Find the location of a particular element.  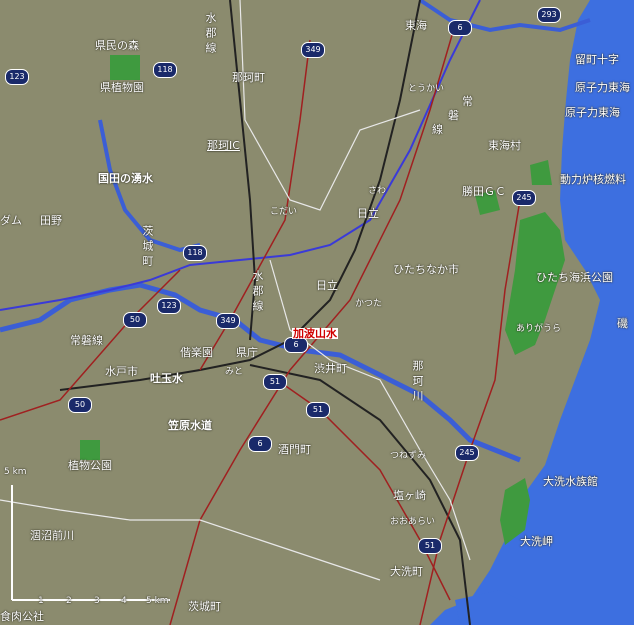

map-label: 県庁 is located at coordinates (247, 352).